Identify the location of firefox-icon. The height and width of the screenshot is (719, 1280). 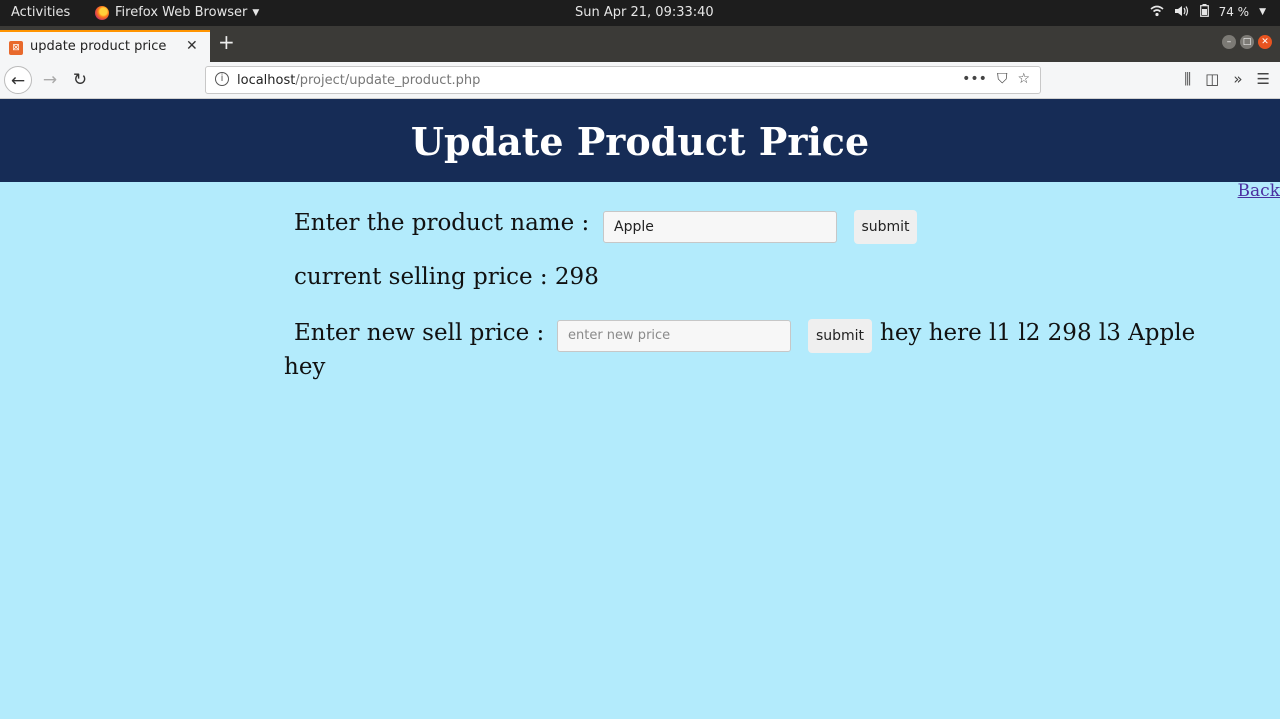
(102, 12).